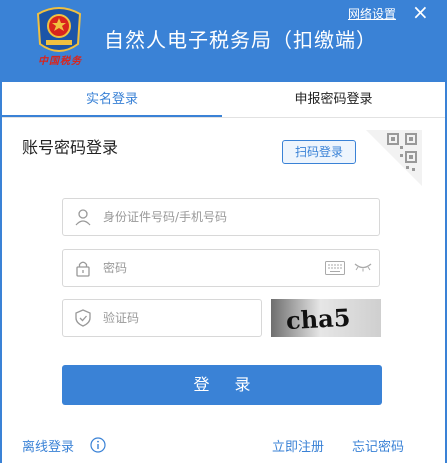 The image size is (447, 463). Describe the element at coordinates (208, 268) in the screenshot. I see `password-input` at that location.